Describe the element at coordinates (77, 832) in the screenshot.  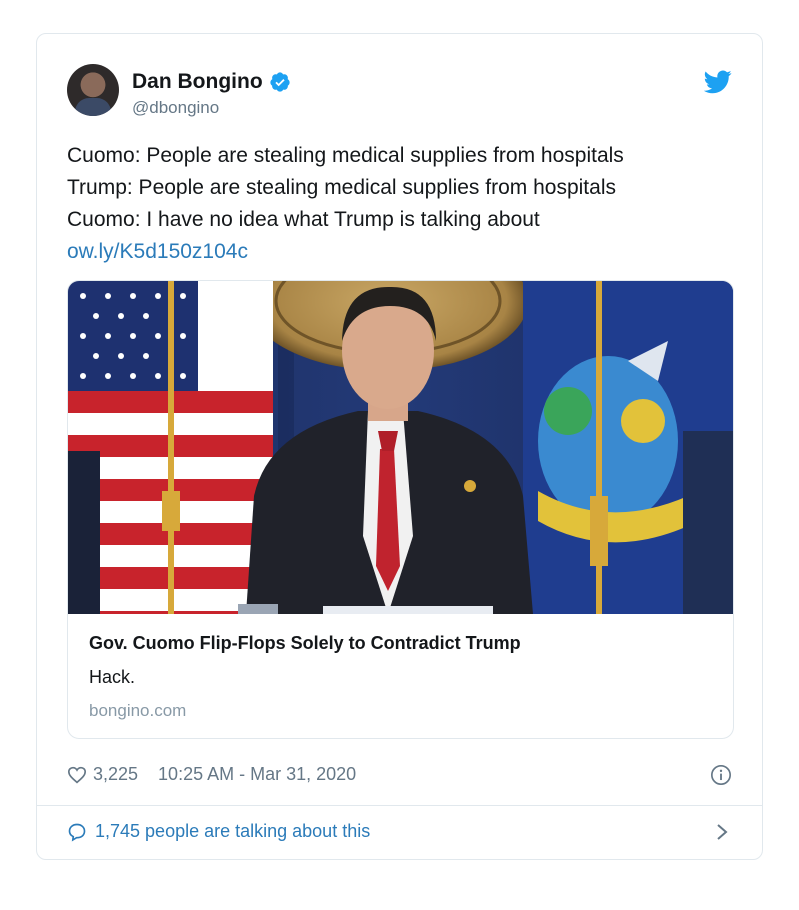
I see `speech-bubble-icon` at that location.